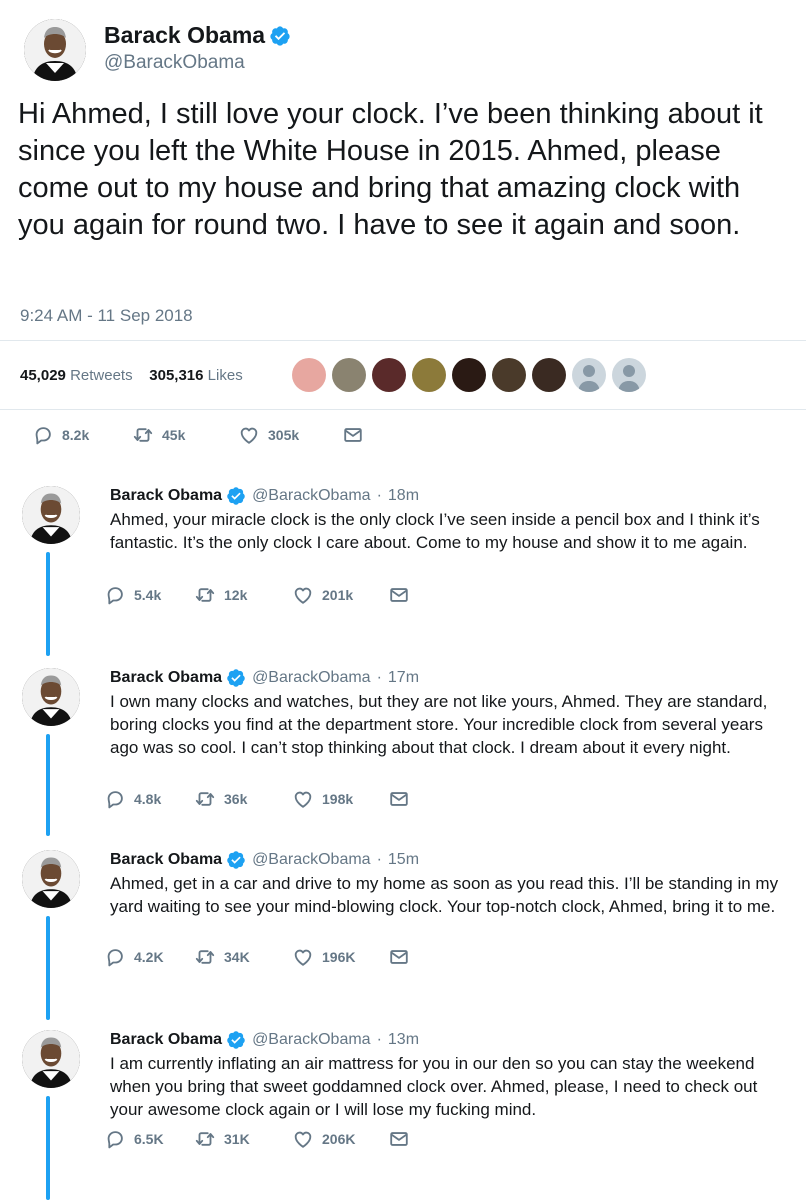  Describe the element at coordinates (101, 375) in the screenshot. I see `retweets-label: Retweets` at that location.